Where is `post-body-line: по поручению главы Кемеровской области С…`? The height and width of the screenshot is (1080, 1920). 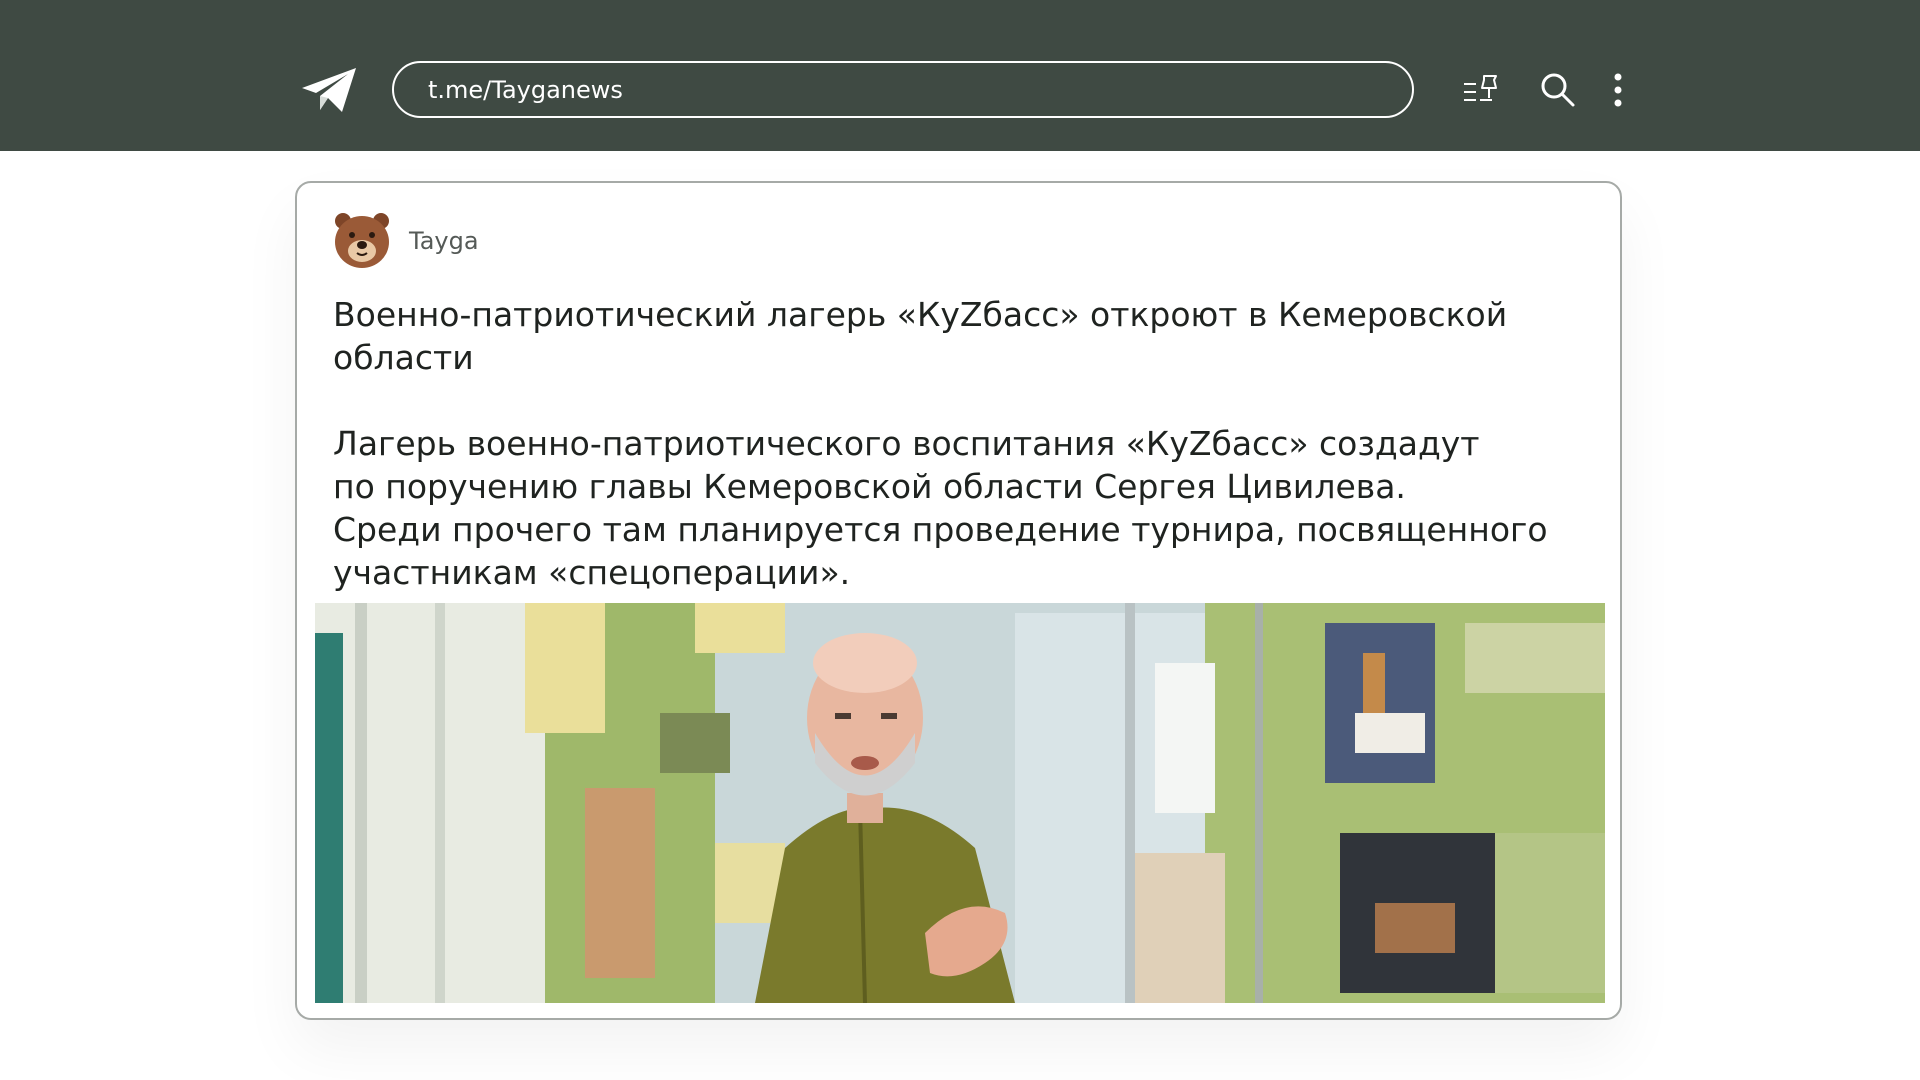 post-body-line: по поручению главы Кемеровской области С… is located at coordinates (869, 486).